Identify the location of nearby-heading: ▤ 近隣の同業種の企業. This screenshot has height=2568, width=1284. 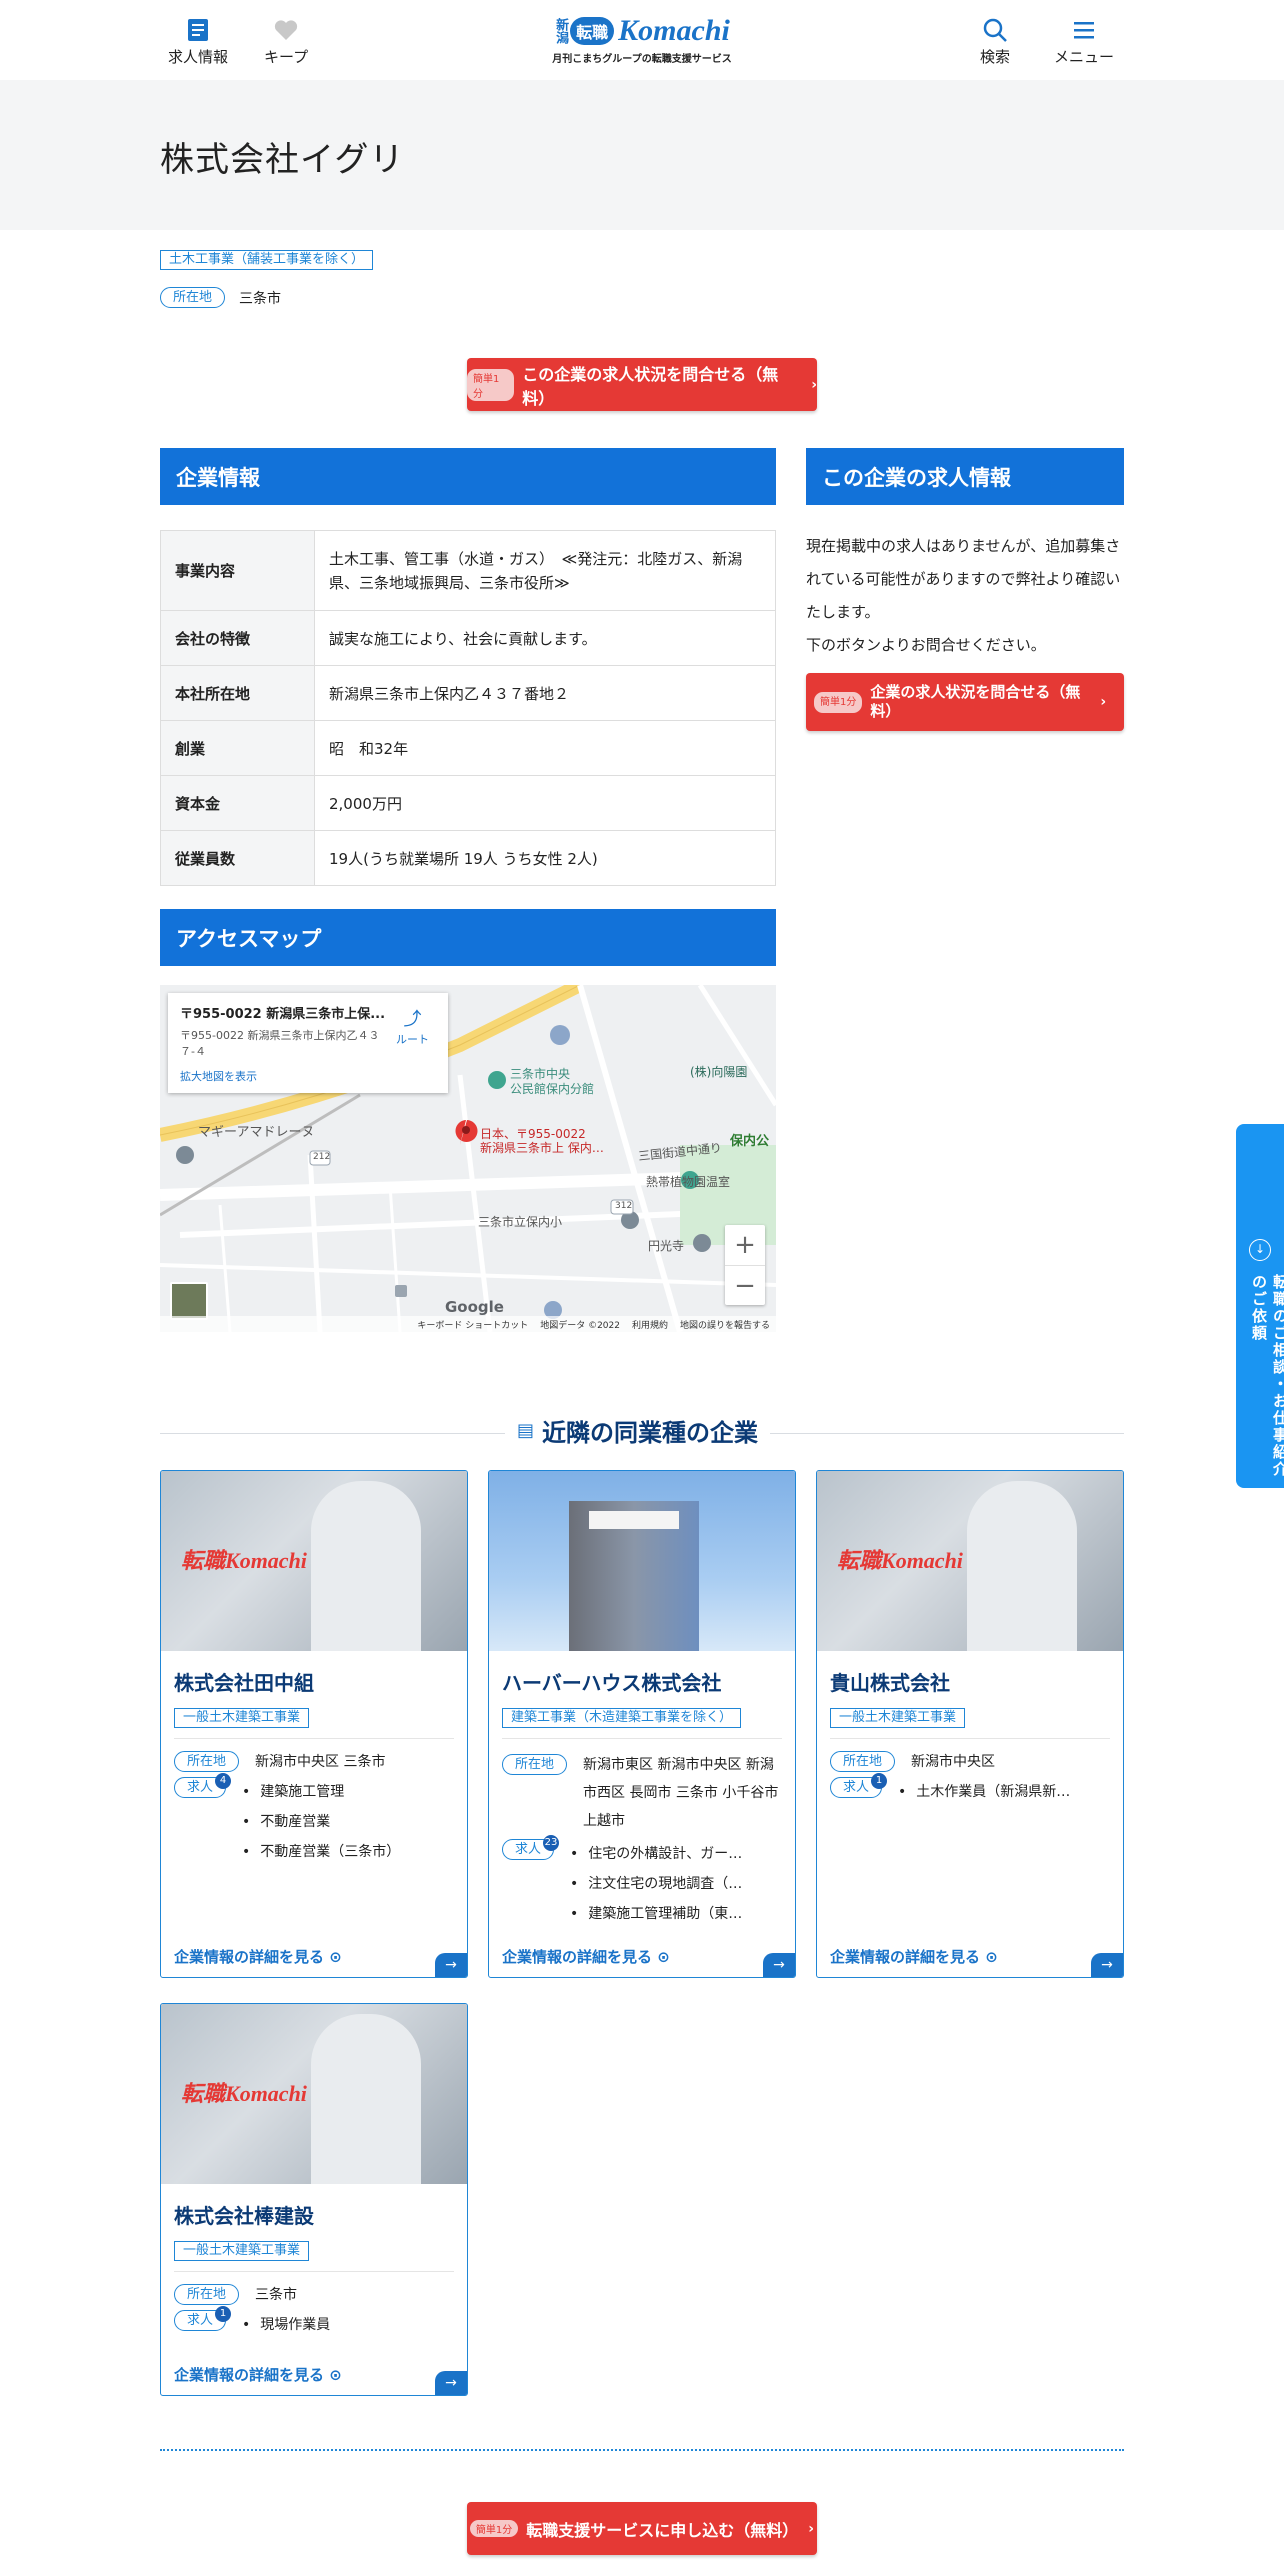
(642, 1433).